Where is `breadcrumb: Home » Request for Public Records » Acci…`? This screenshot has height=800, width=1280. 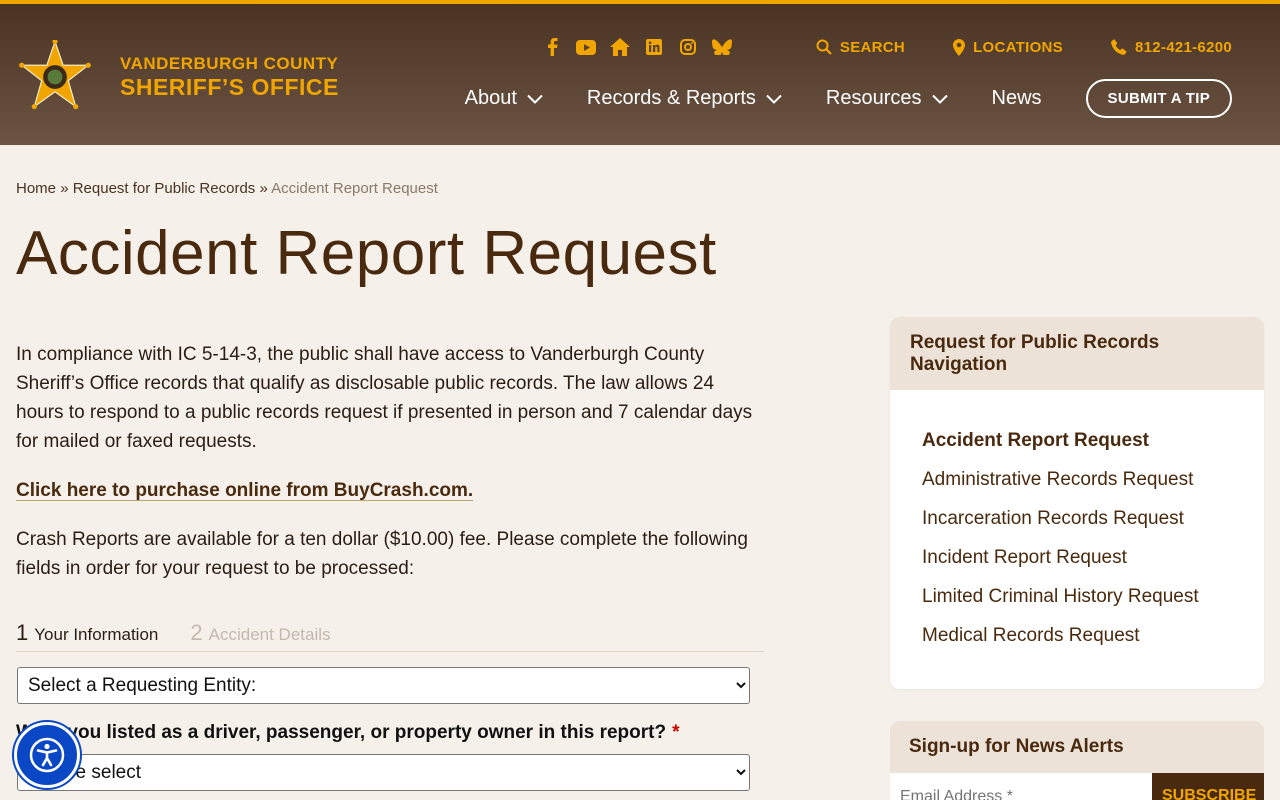
breadcrumb: Home » Request for Public Records » Acci… is located at coordinates (227, 188).